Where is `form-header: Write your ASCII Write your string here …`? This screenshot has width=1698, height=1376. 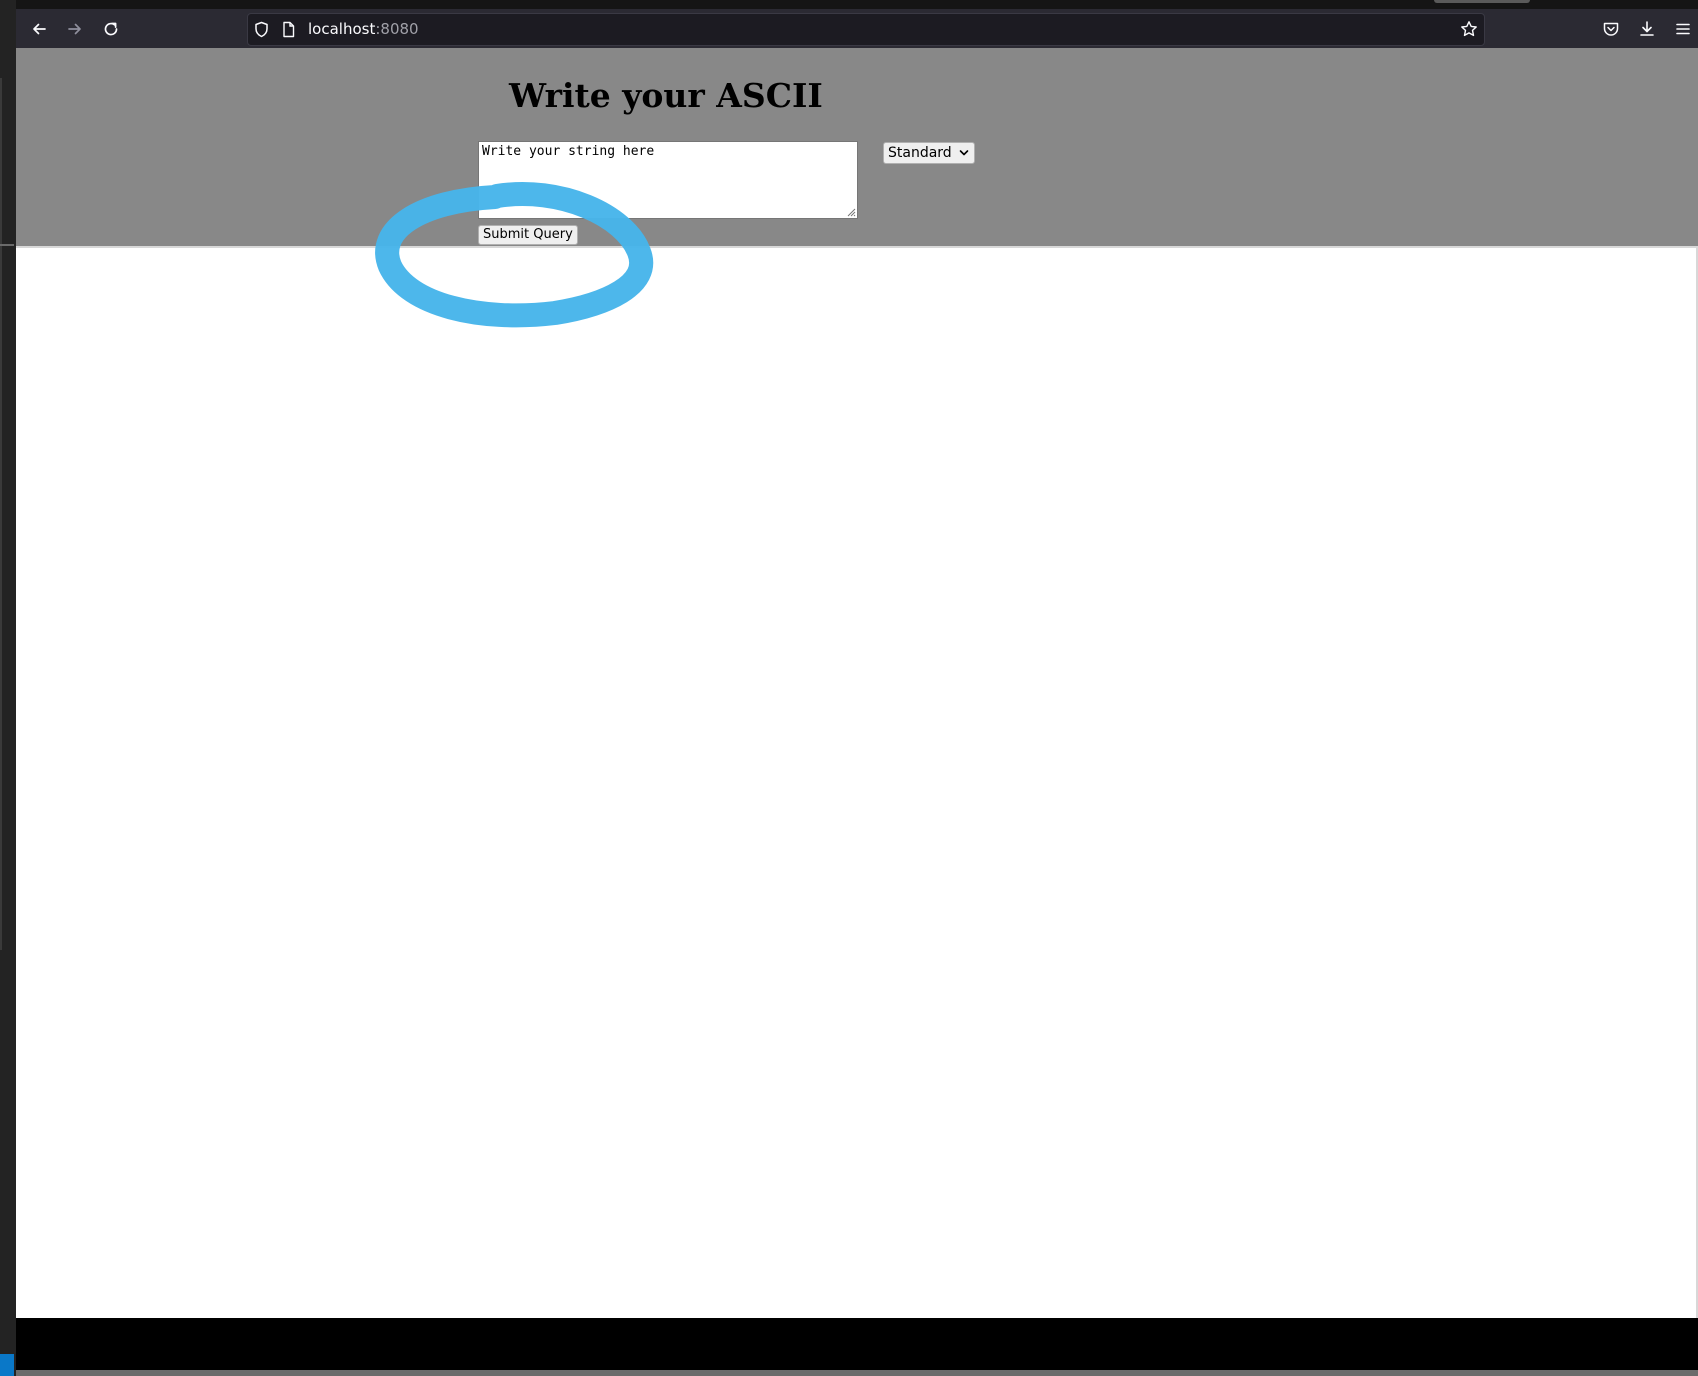
form-header: Write your ASCII Write your string here … is located at coordinates (857, 148).